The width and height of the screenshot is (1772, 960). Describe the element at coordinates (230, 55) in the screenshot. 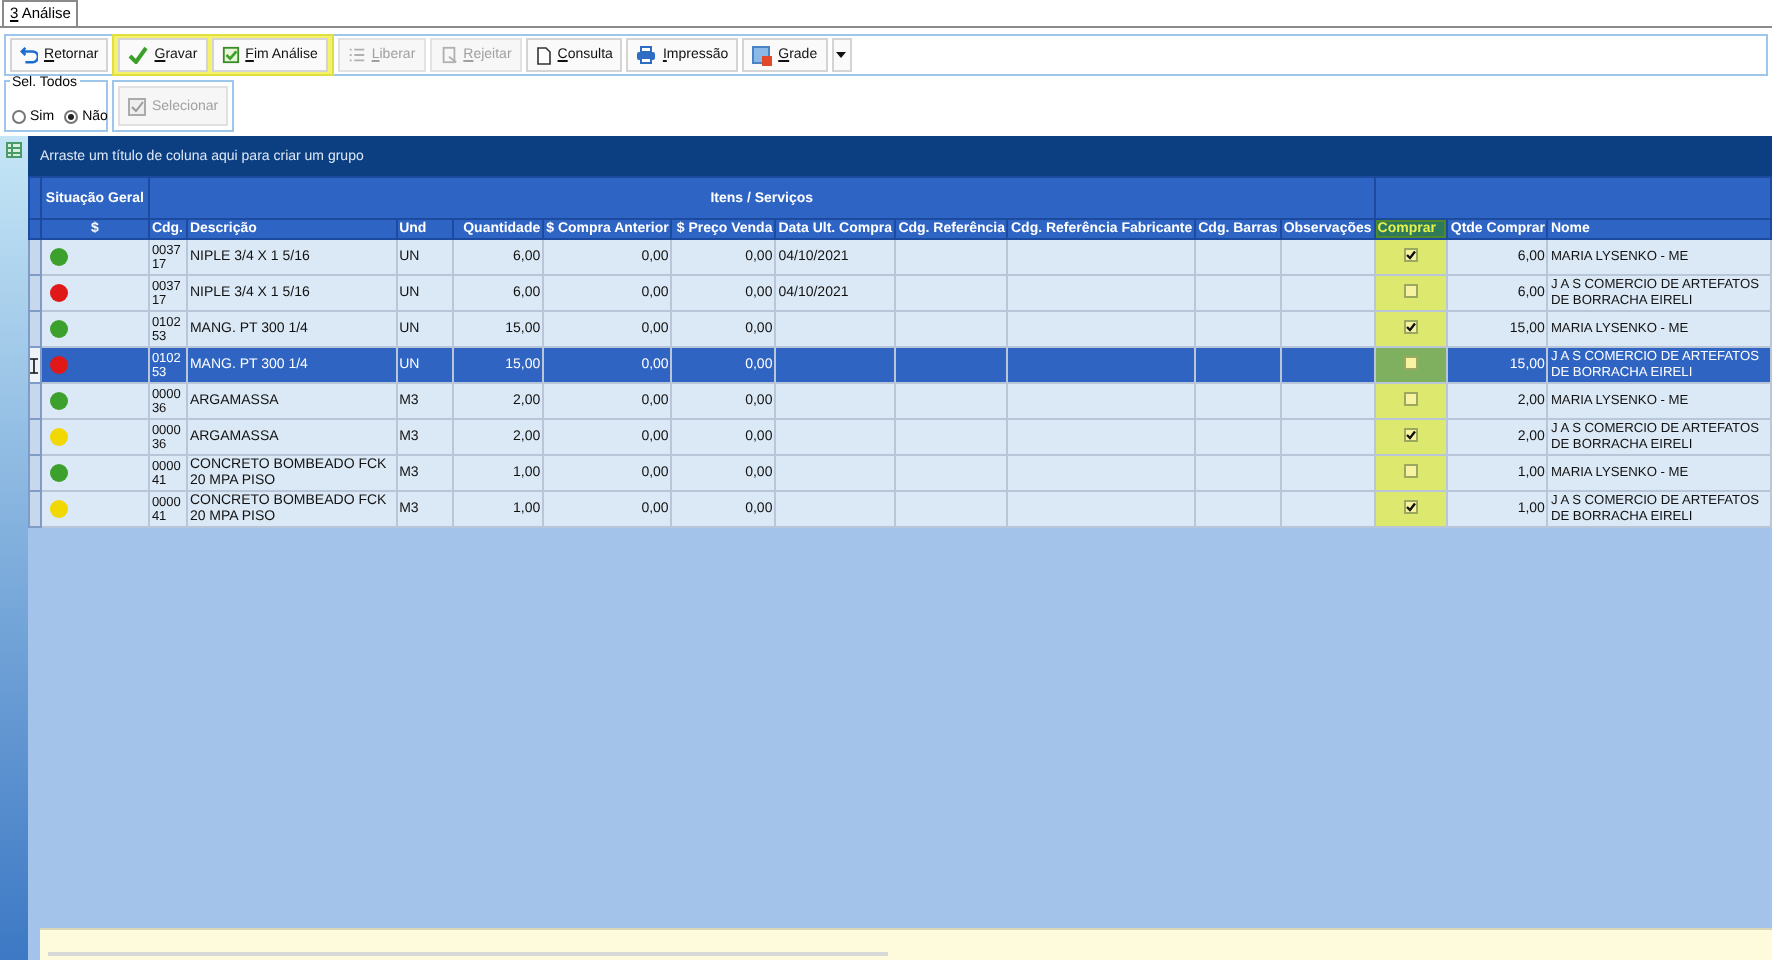

I see `document-check-icon` at that location.